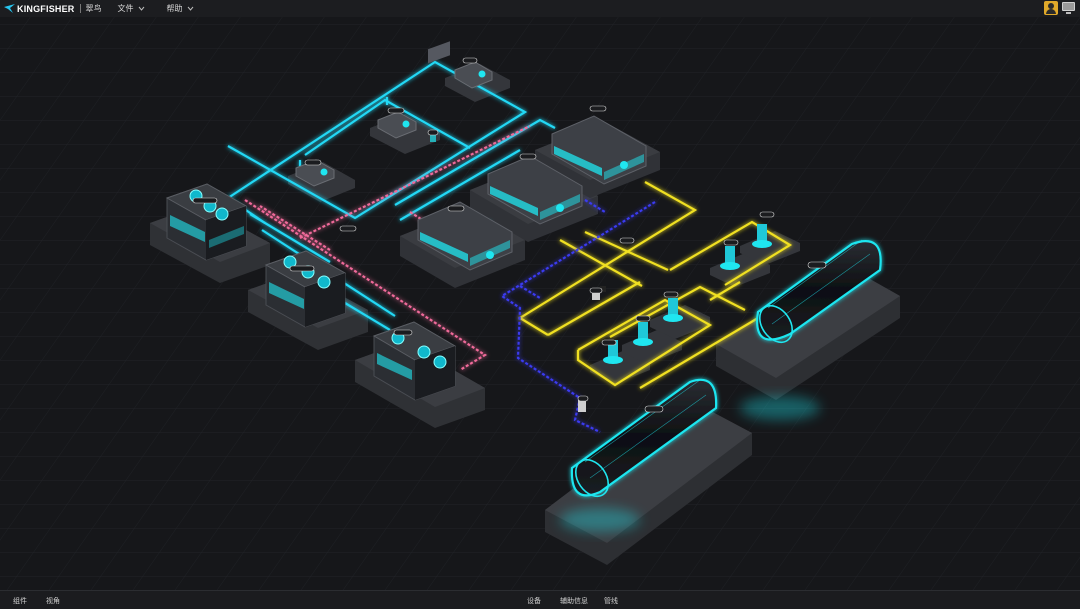  What do you see at coordinates (53, 601) in the screenshot?
I see `tab-view-angle: 视角` at bounding box center [53, 601].